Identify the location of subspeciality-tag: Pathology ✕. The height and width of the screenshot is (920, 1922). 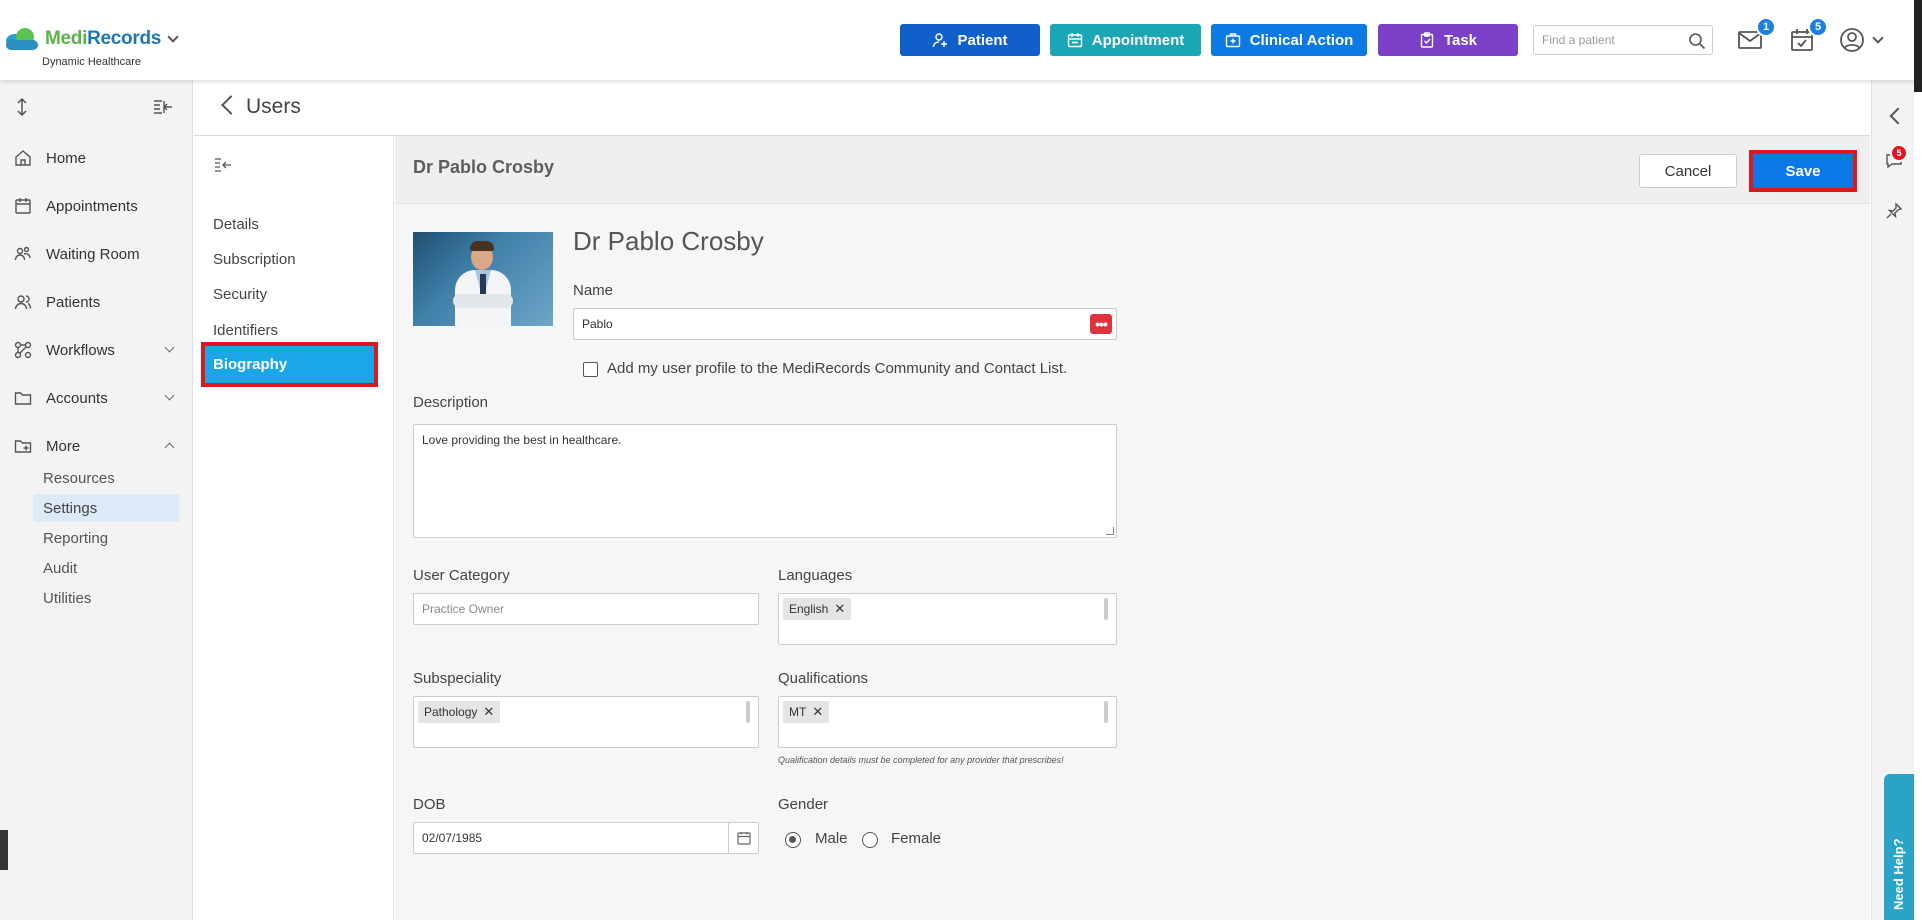
(459, 712).